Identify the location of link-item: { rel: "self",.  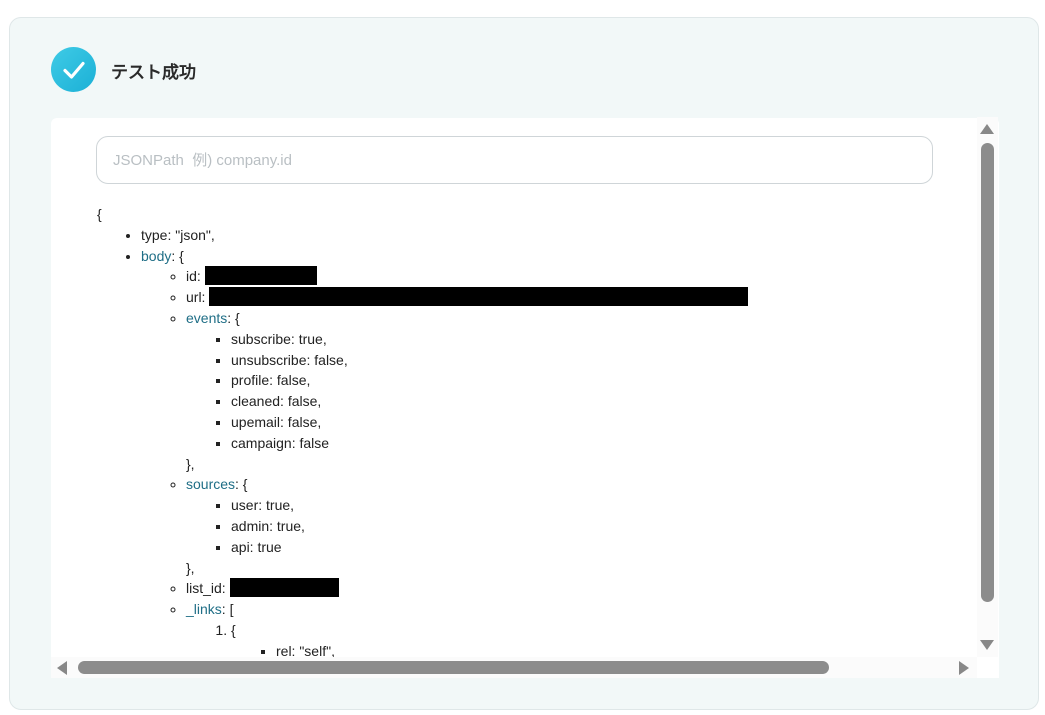
(604, 641).